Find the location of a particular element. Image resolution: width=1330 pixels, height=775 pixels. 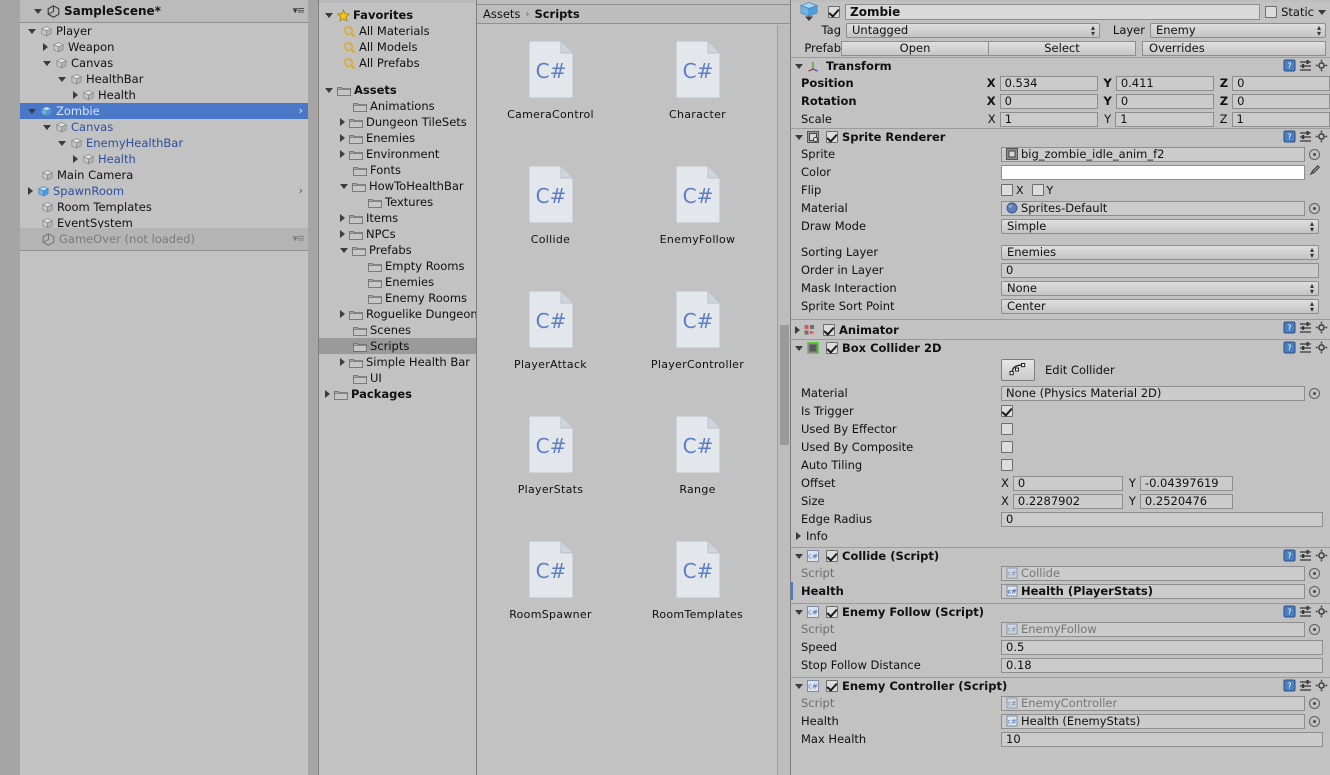

transform-rotation-x-field: 0 is located at coordinates (1048, 101).